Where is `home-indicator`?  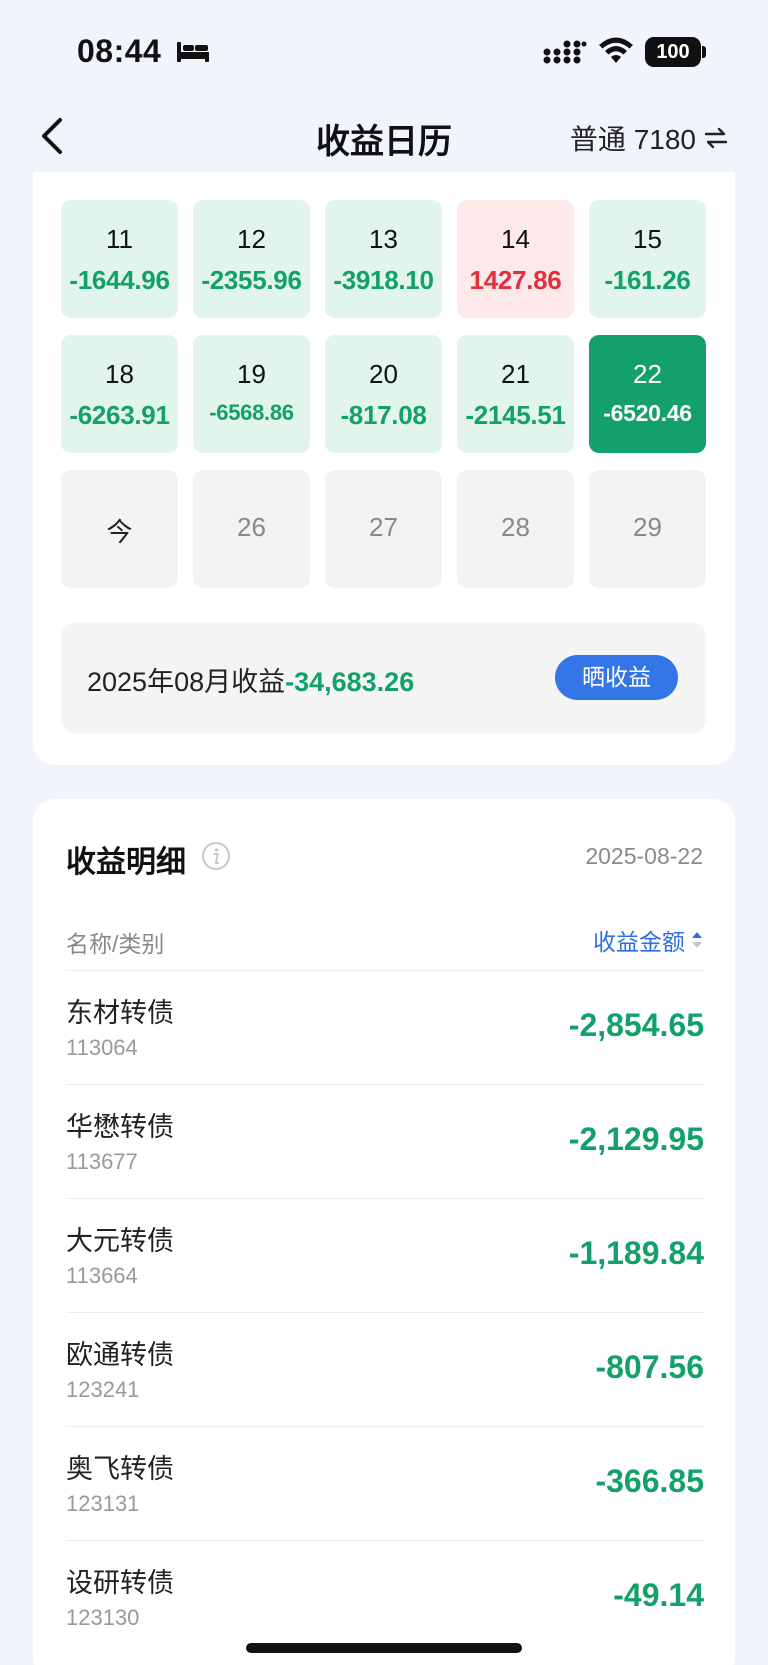
home-indicator is located at coordinates (384, 1648).